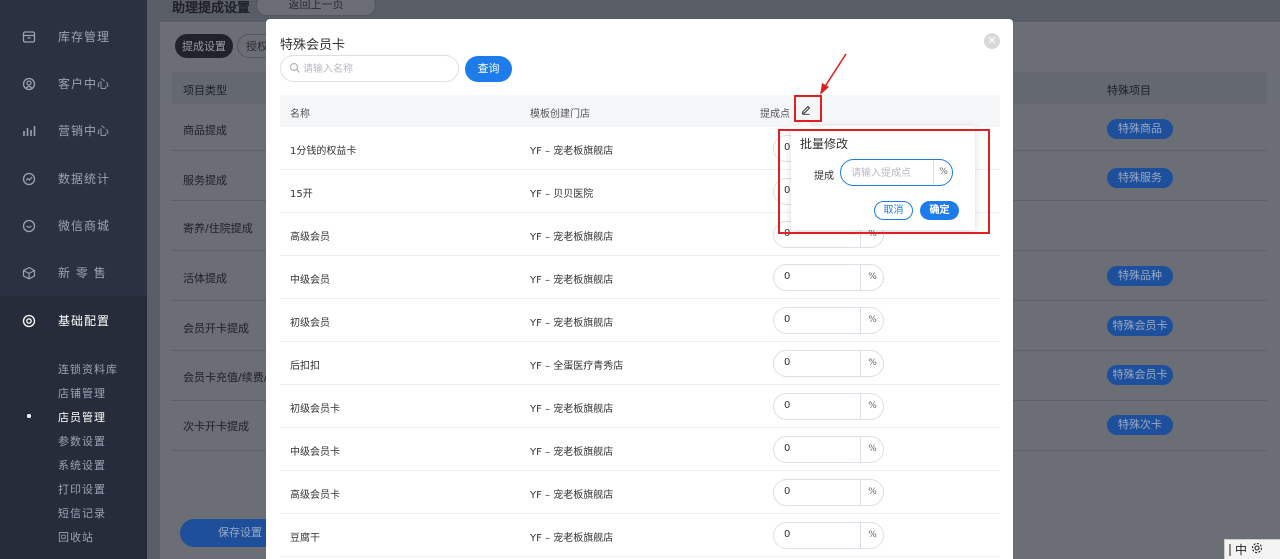 The height and width of the screenshot is (559, 1280). Describe the element at coordinates (88, 369) in the screenshot. I see `sidebar-sub-item: 连锁资料库` at that location.